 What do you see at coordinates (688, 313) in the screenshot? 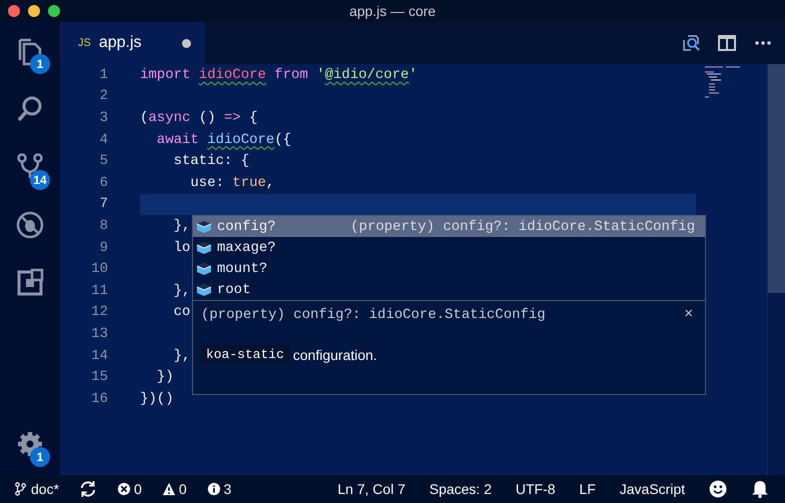
I see `close-button: ×` at bounding box center [688, 313].